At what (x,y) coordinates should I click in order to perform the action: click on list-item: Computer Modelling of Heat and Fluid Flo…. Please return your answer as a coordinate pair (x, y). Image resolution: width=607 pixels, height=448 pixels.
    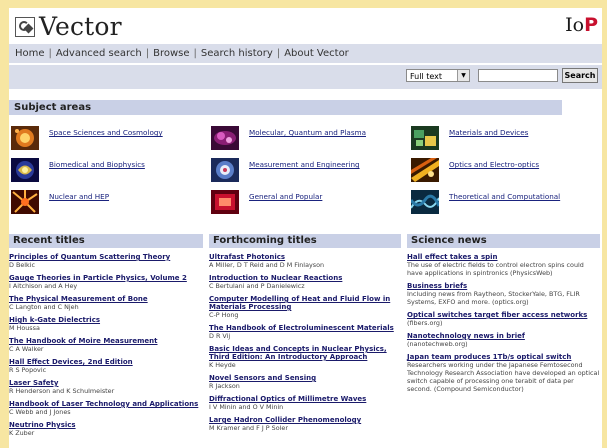
    Looking at the image, I should click on (305, 307).